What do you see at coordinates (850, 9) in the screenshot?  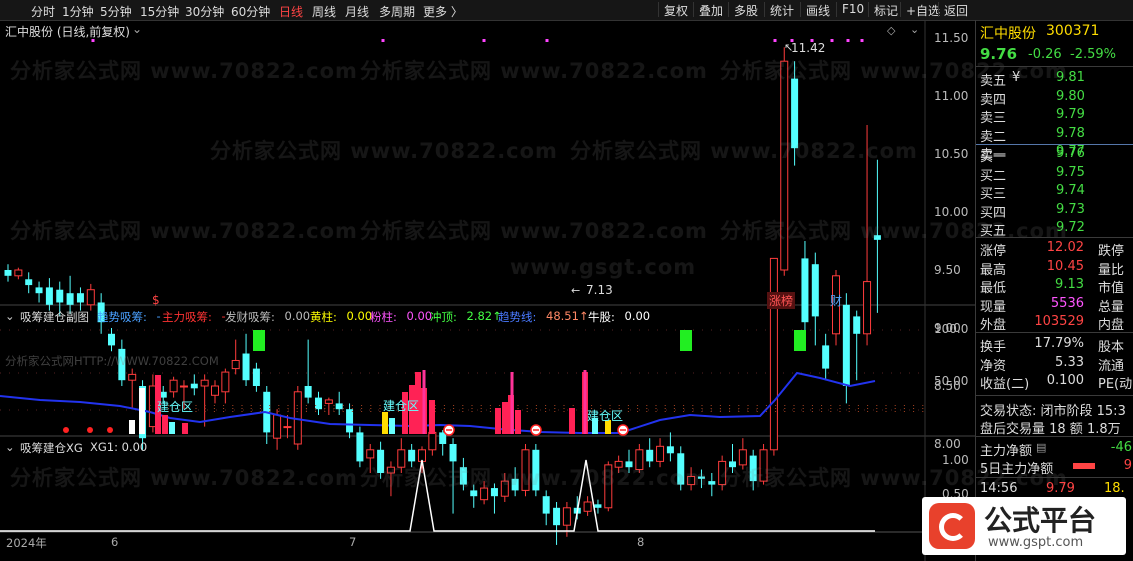 I see `toolbar-button: F10` at bounding box center [850, 9].